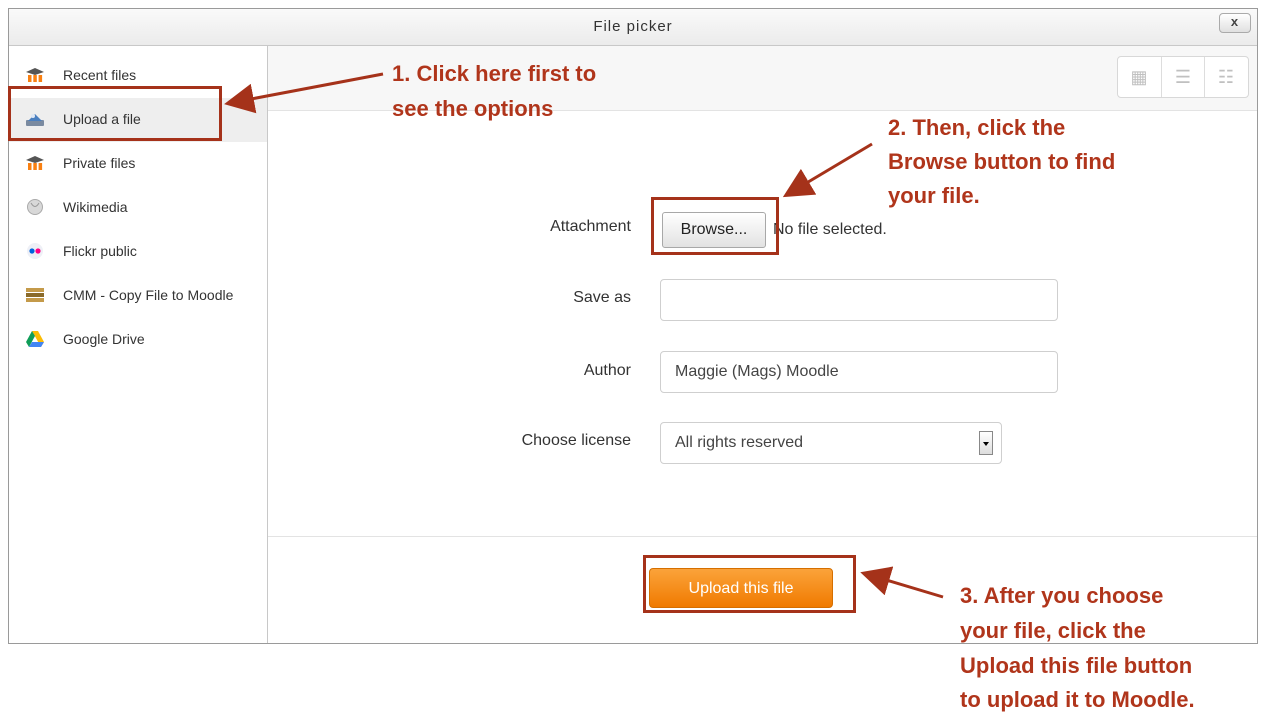  I want to click on annotation-step2-line2: Browse button to find, so click(1002, 161).